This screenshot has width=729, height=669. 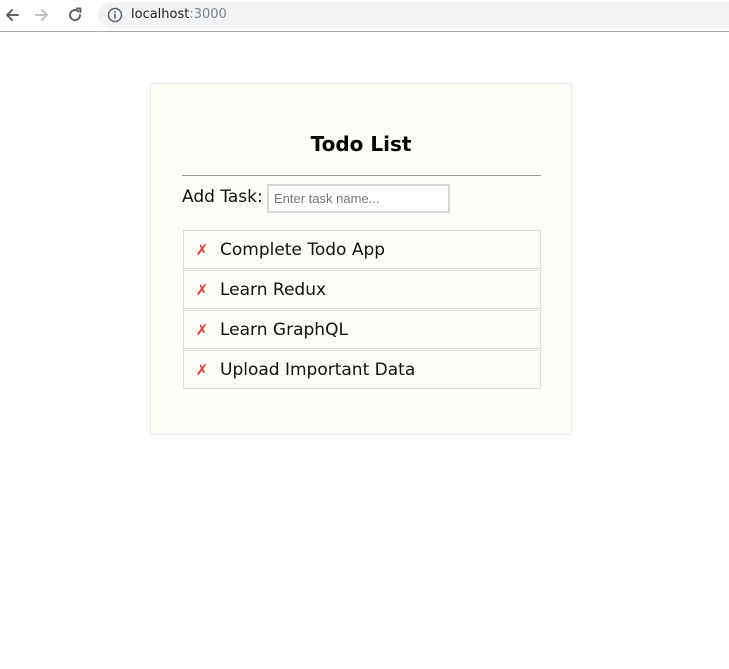 I want to click on url-text: localhost:3000, so click(x=179, y=15).